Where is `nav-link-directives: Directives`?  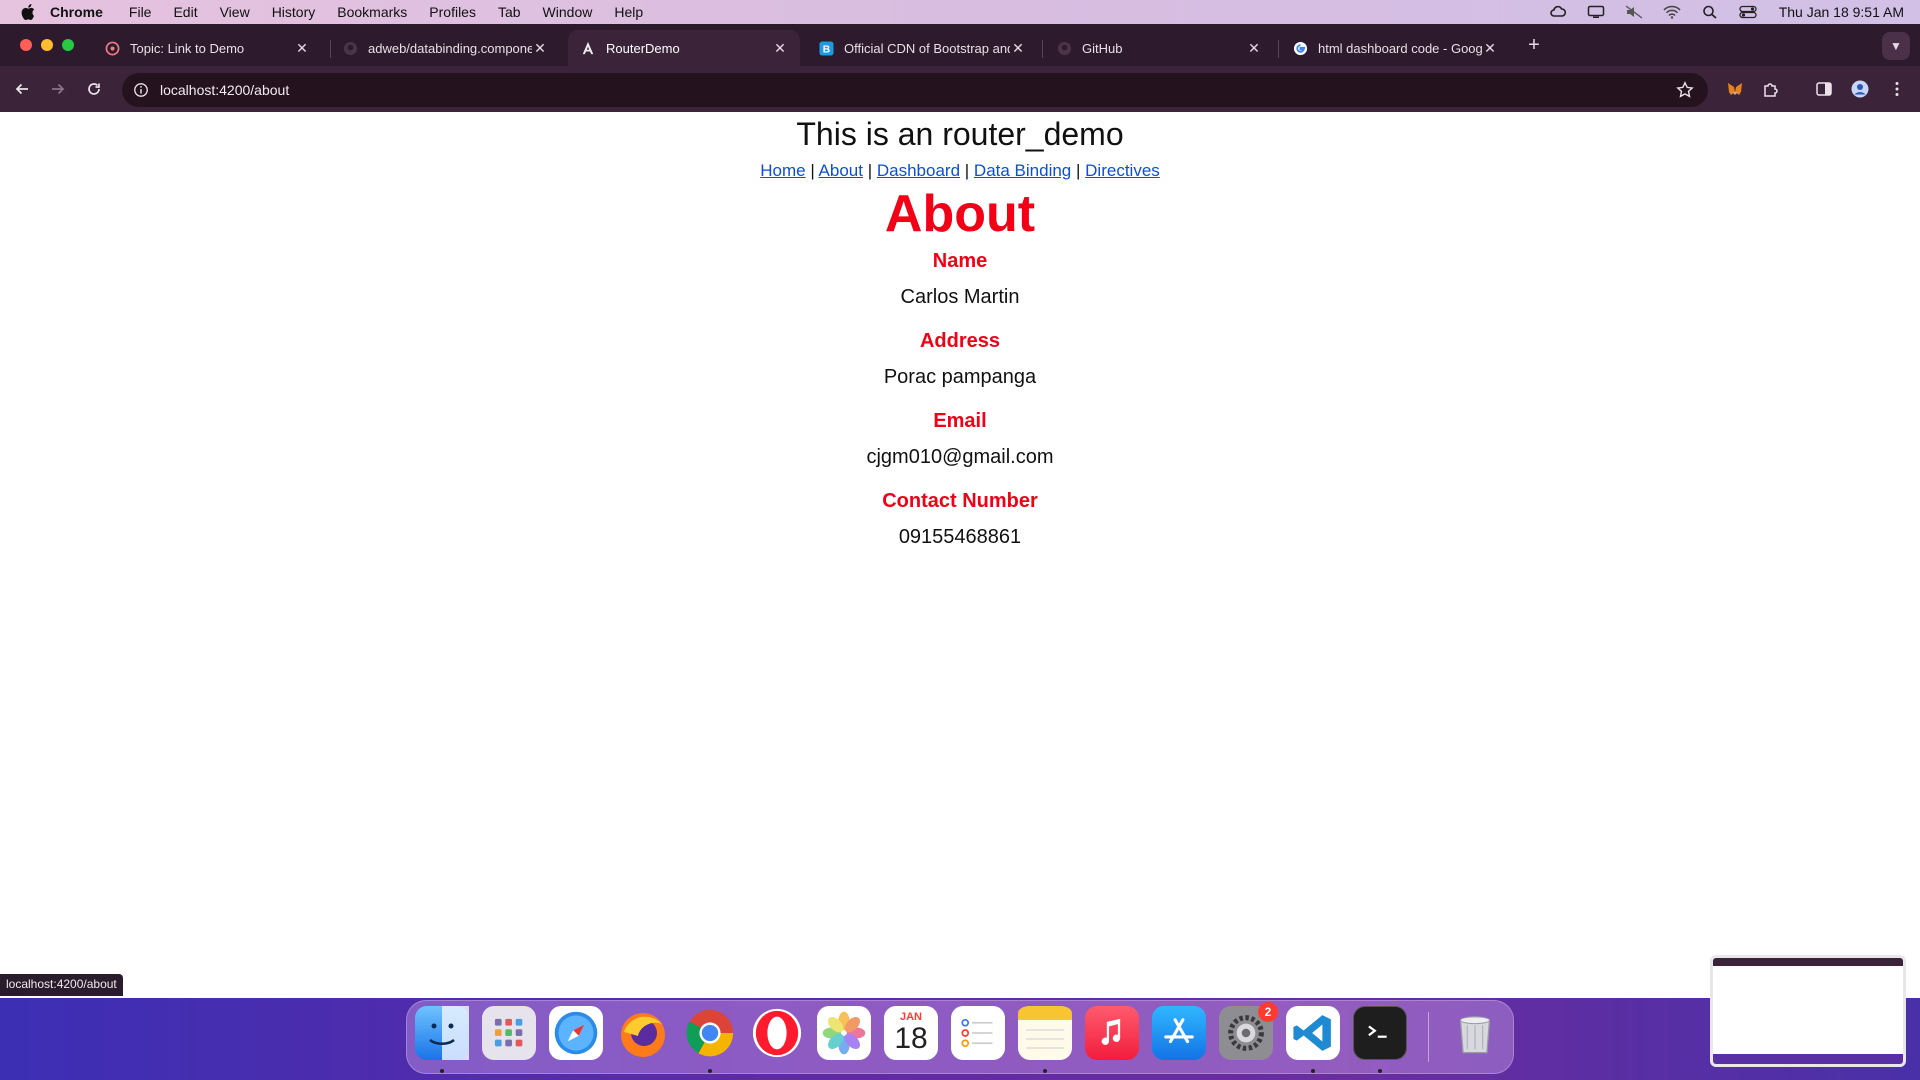
nav-link-directives: Directives is located at coordinates (1122, 170).